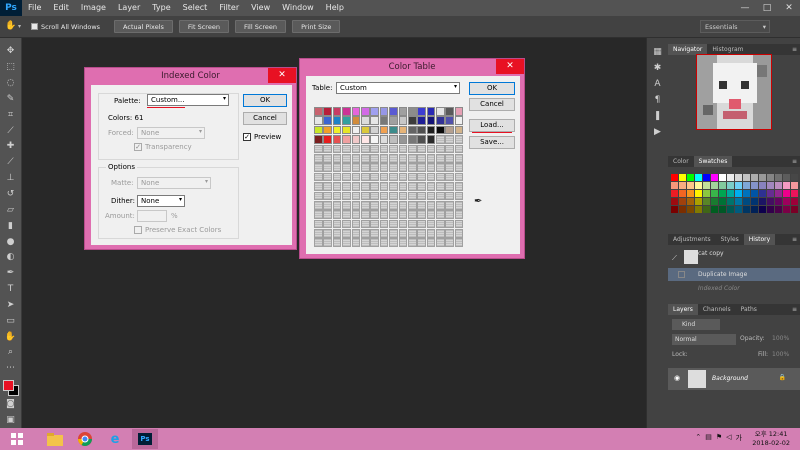  What do you see at coordinates (734, 257) in the screenshot?
I see `history-snapshot: ⟋ cat copy` at bounding box center [734, 257].